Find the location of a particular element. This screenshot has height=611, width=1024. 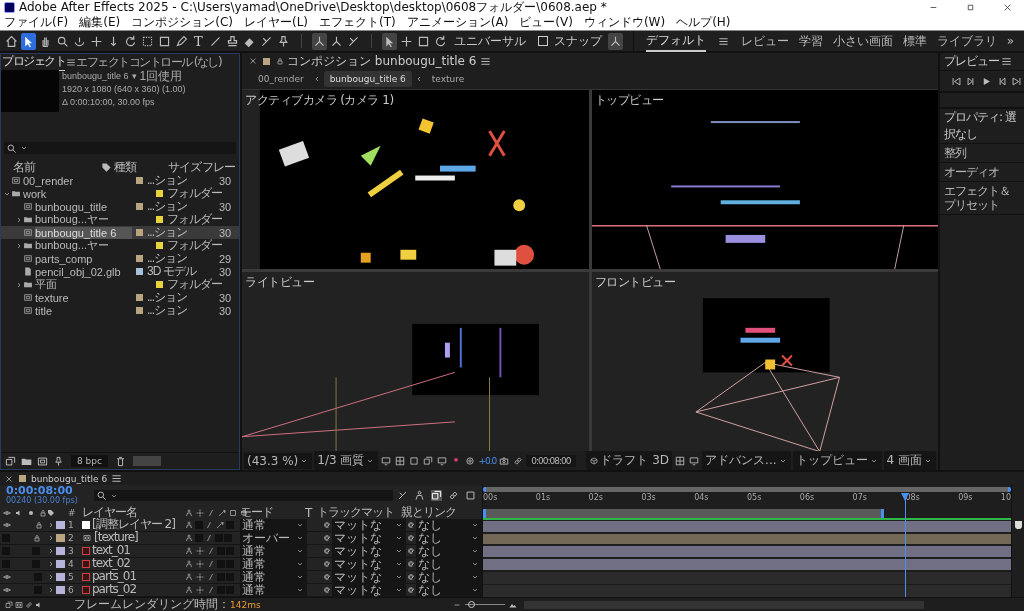

panel-section: エフェクト＆プリセット is located at coordinates (982, 198).